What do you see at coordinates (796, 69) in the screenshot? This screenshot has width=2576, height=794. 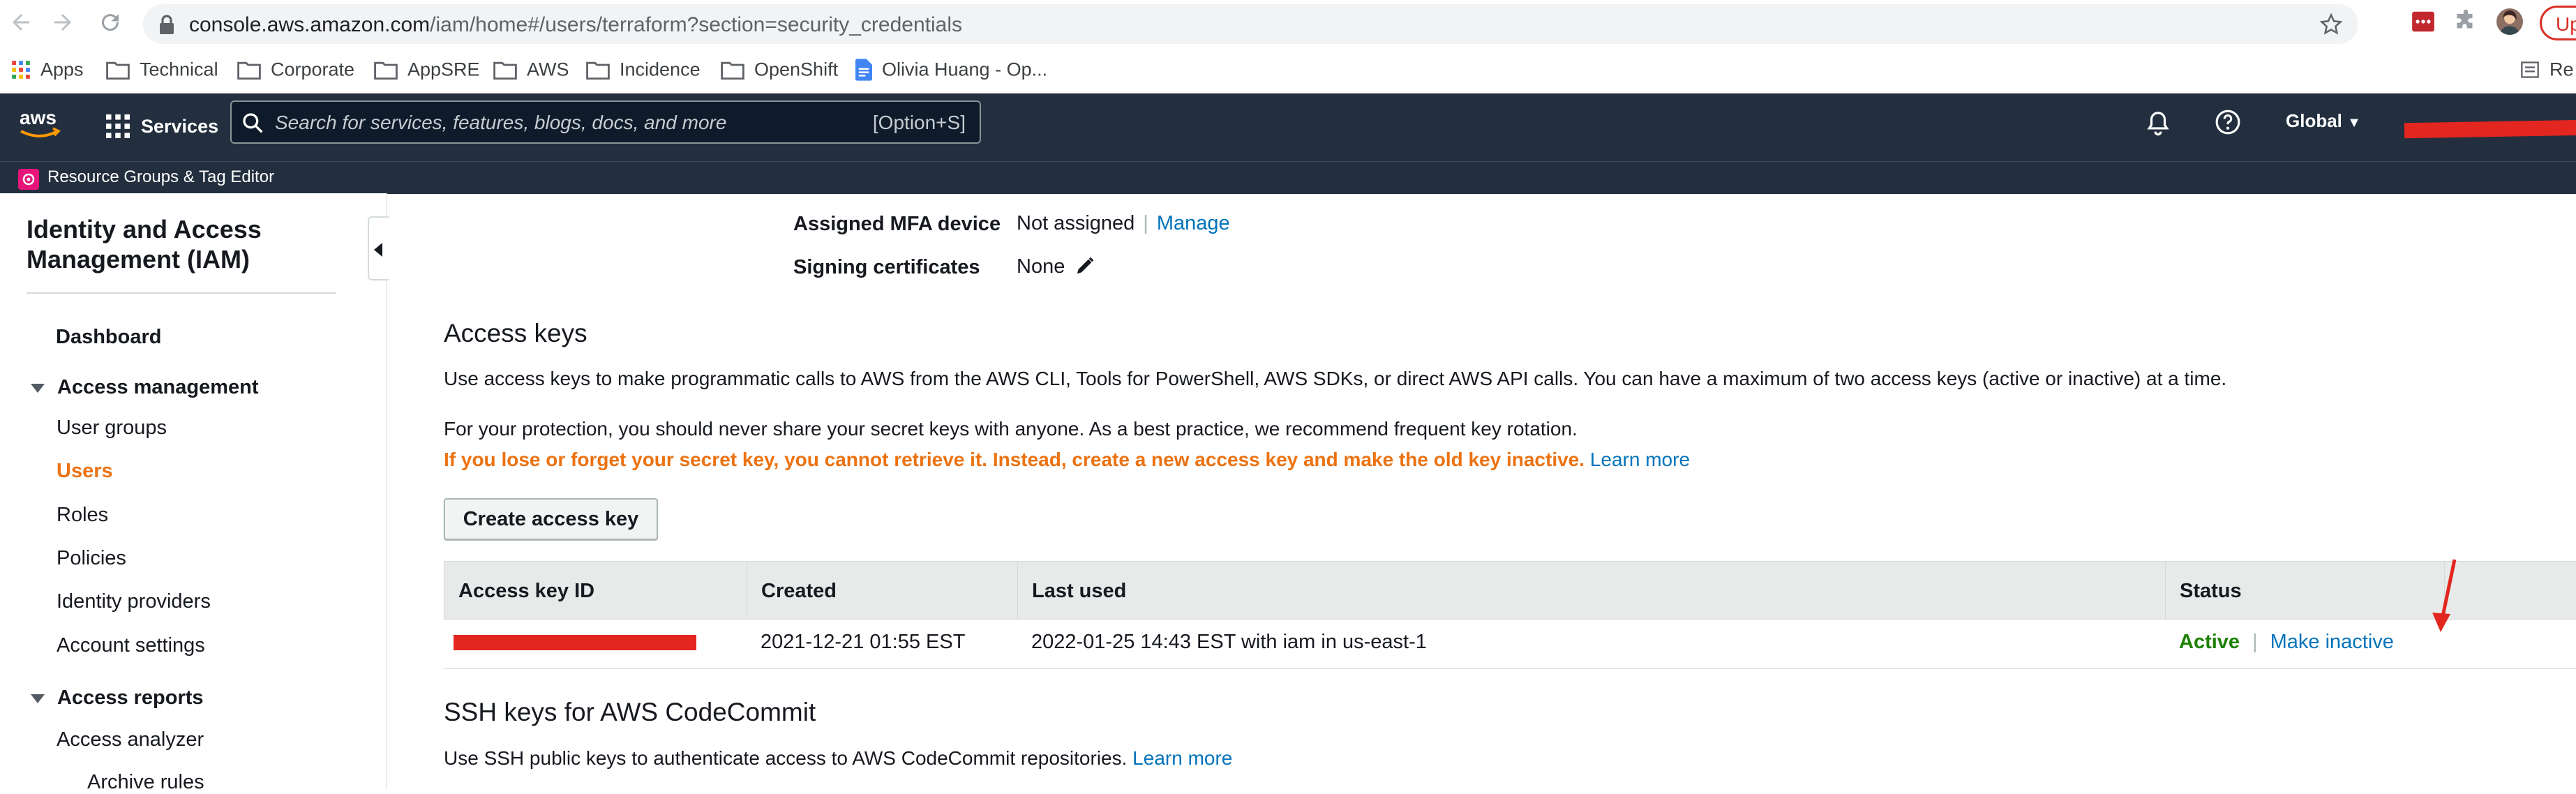 I see `bookmark-label: OpenShift` at bounding box center [796, 69].